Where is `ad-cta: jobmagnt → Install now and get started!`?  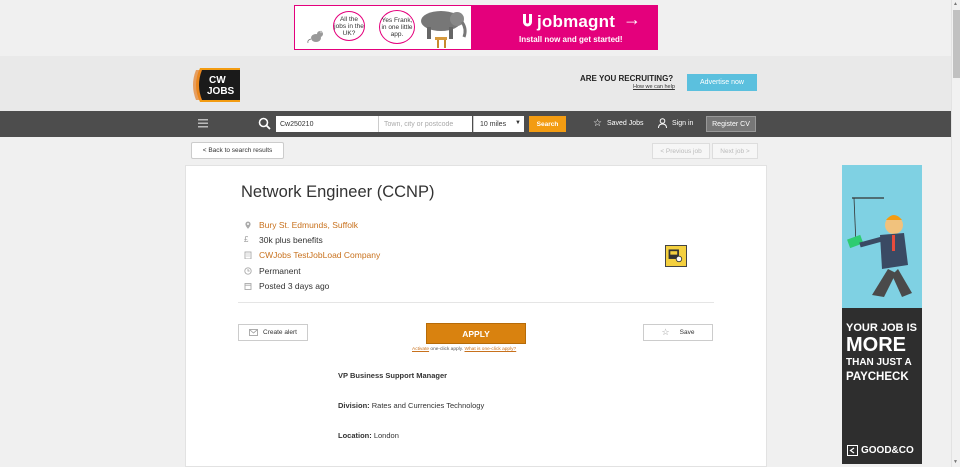
ad-cta: jobmagnt → Install now and get started! is located at coordinates (564, 27).